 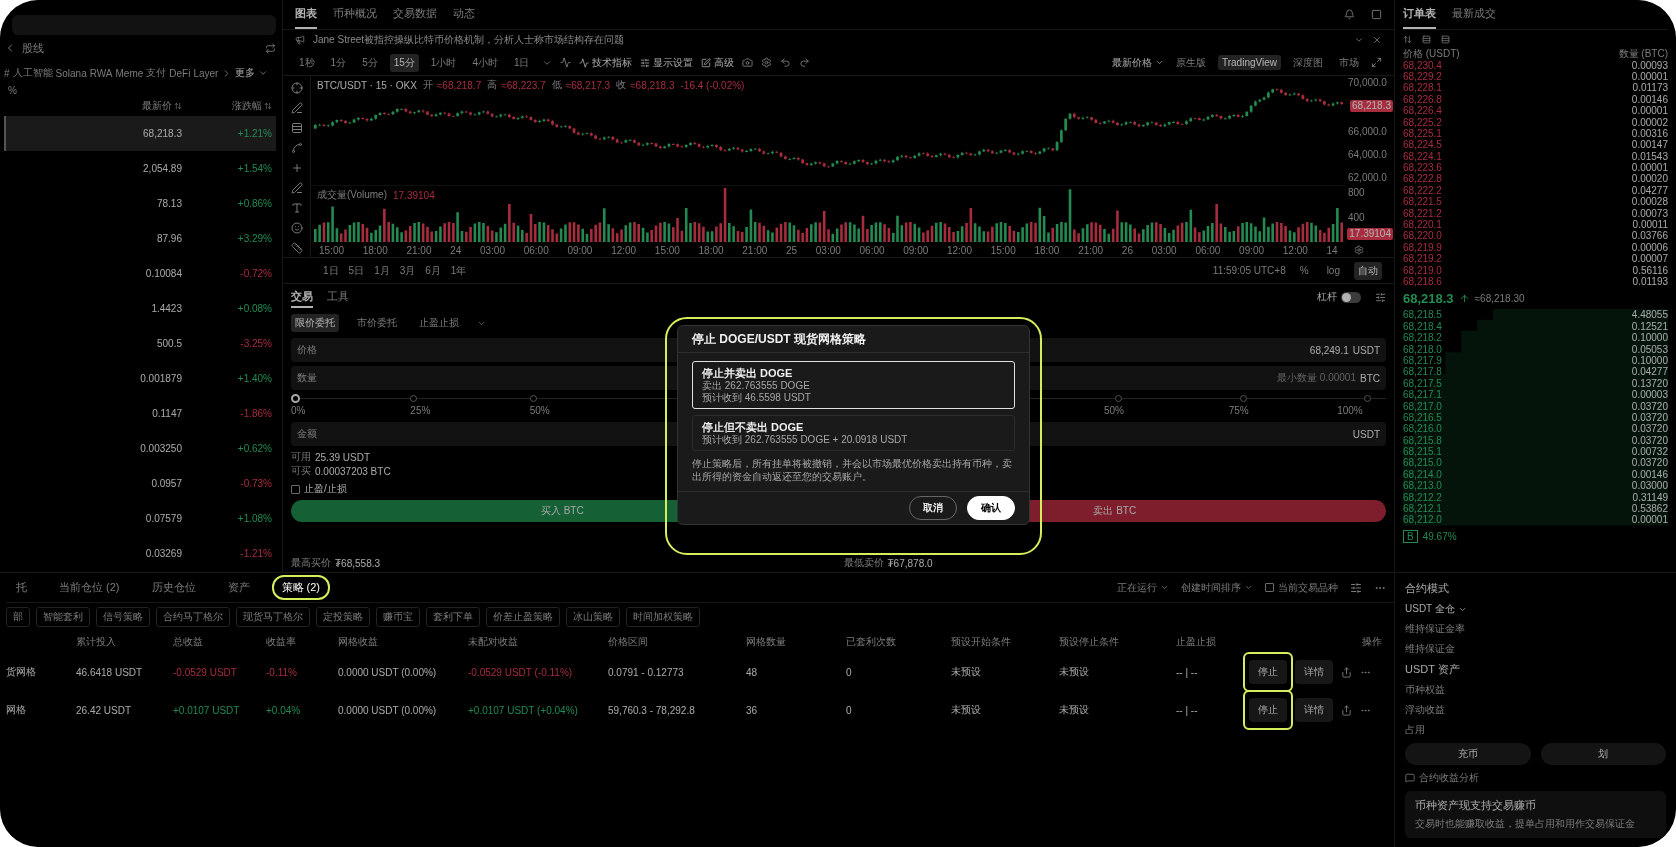 What do you see at coordinates (1422, 99) in the screenshot?
I see `ask-price: 68,226.8` at bounding box center [1422, 99].